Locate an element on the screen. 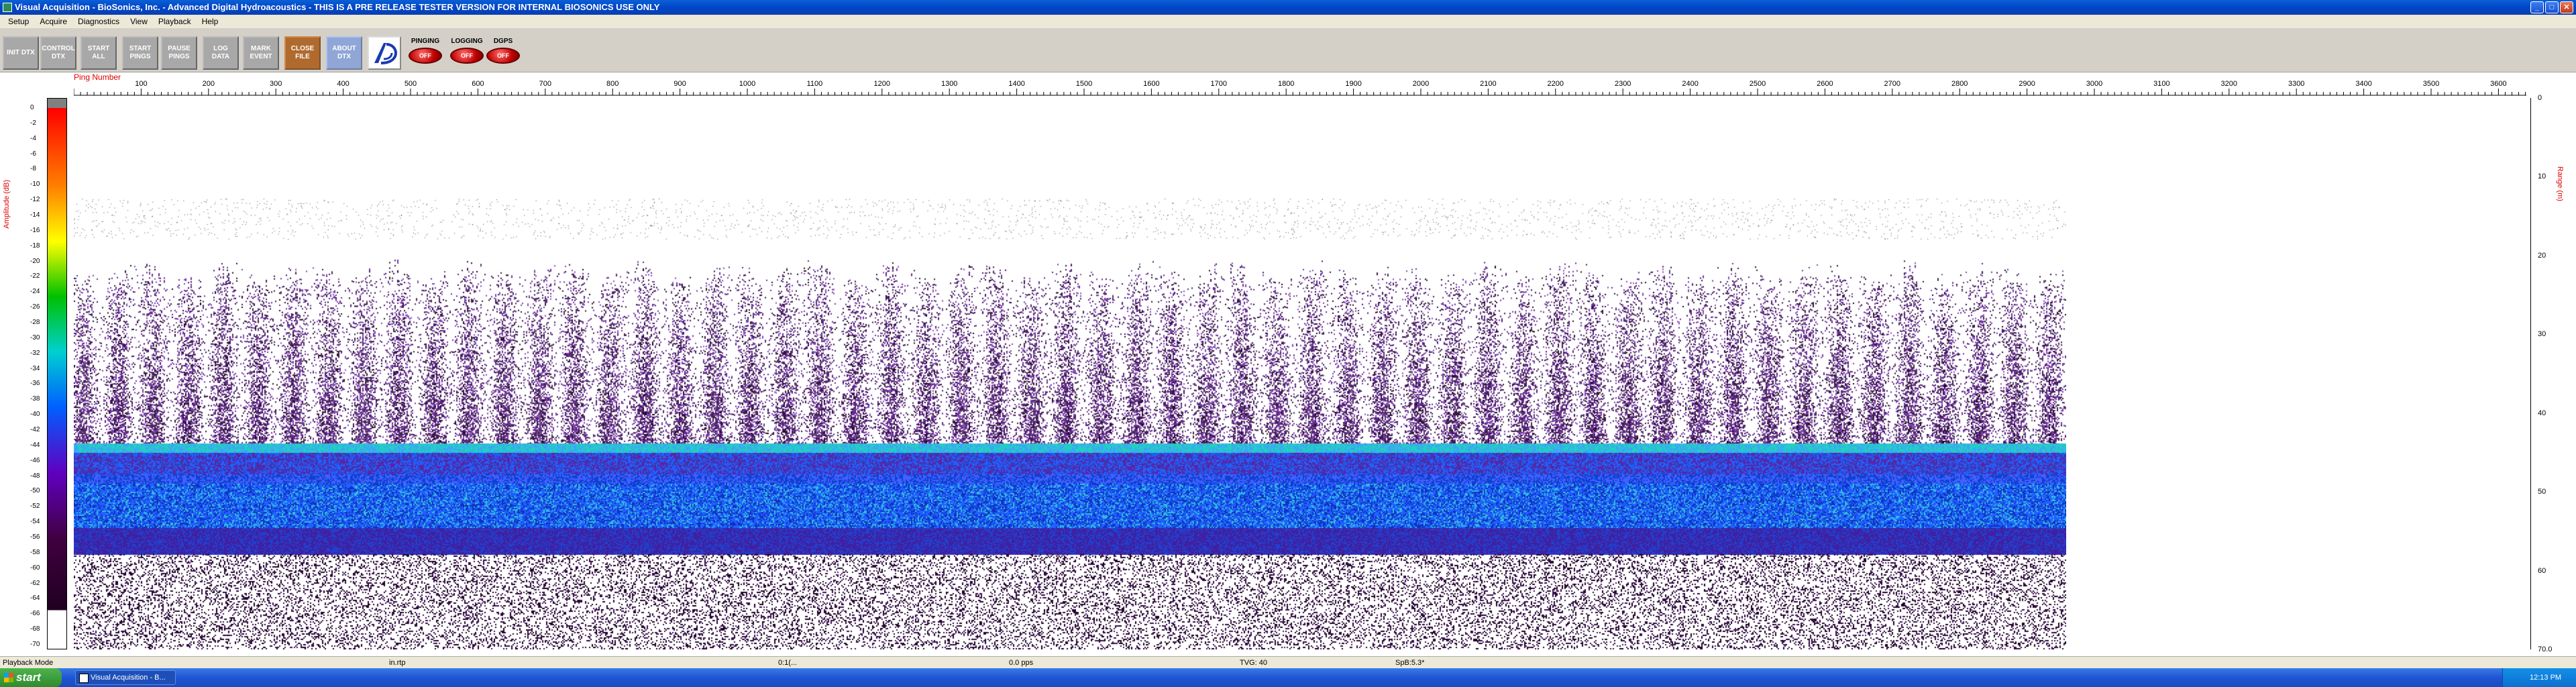  ping-tick-label: 1600 is located at coordinates (1151, 84).